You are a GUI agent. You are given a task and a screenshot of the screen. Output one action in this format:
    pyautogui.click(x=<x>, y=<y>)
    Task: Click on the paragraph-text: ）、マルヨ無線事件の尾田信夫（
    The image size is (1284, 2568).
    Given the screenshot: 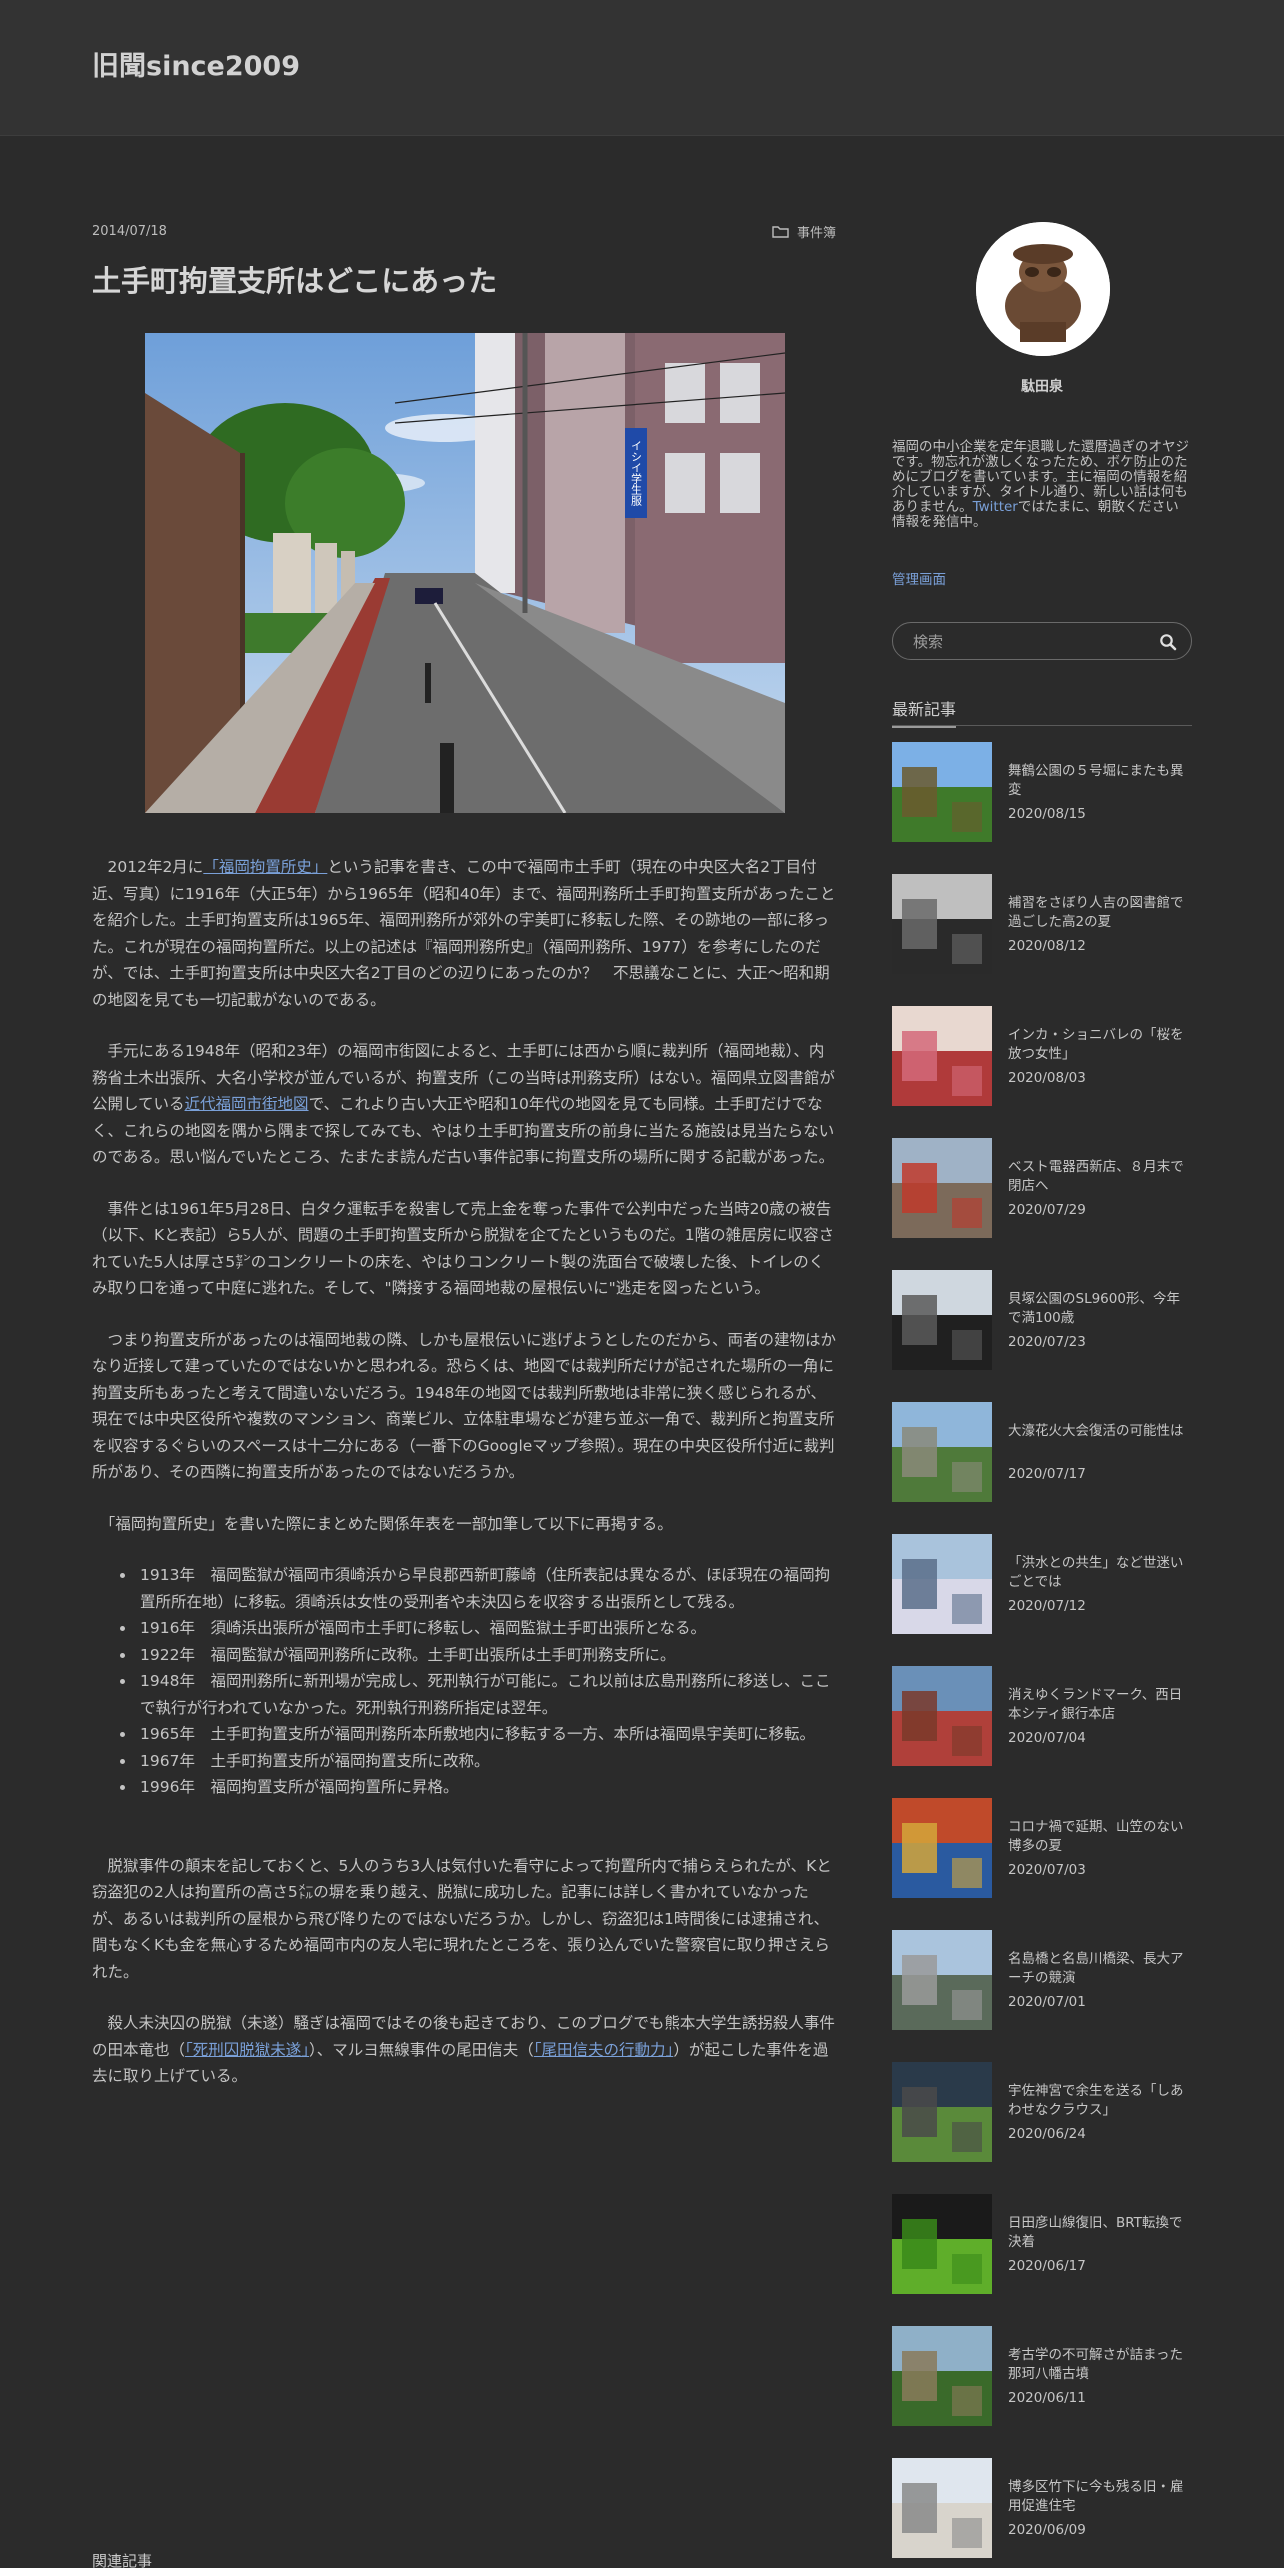 What is the action you would take?
    pyautogui.click(x=421, y=2049)
    